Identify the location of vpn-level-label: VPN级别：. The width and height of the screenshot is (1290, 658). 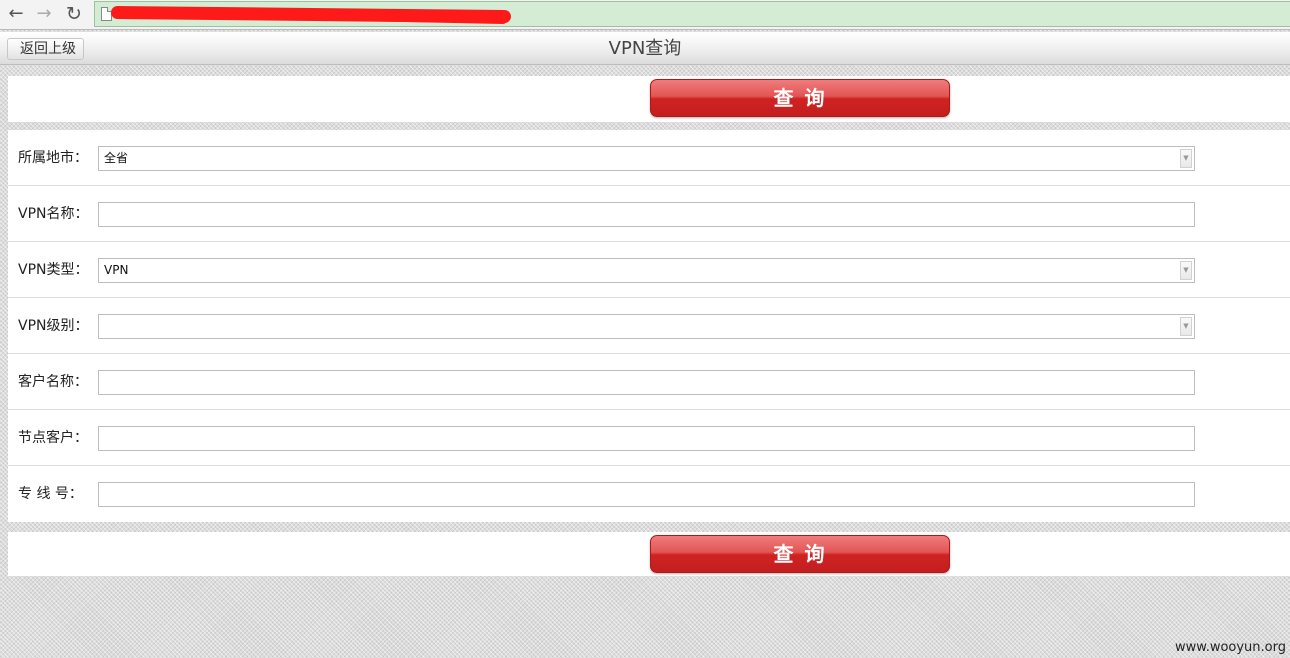
(53, 326).